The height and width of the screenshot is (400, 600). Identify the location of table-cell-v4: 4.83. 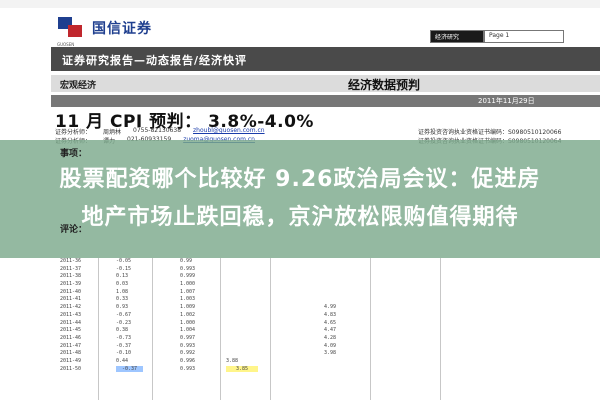
(330, 314).